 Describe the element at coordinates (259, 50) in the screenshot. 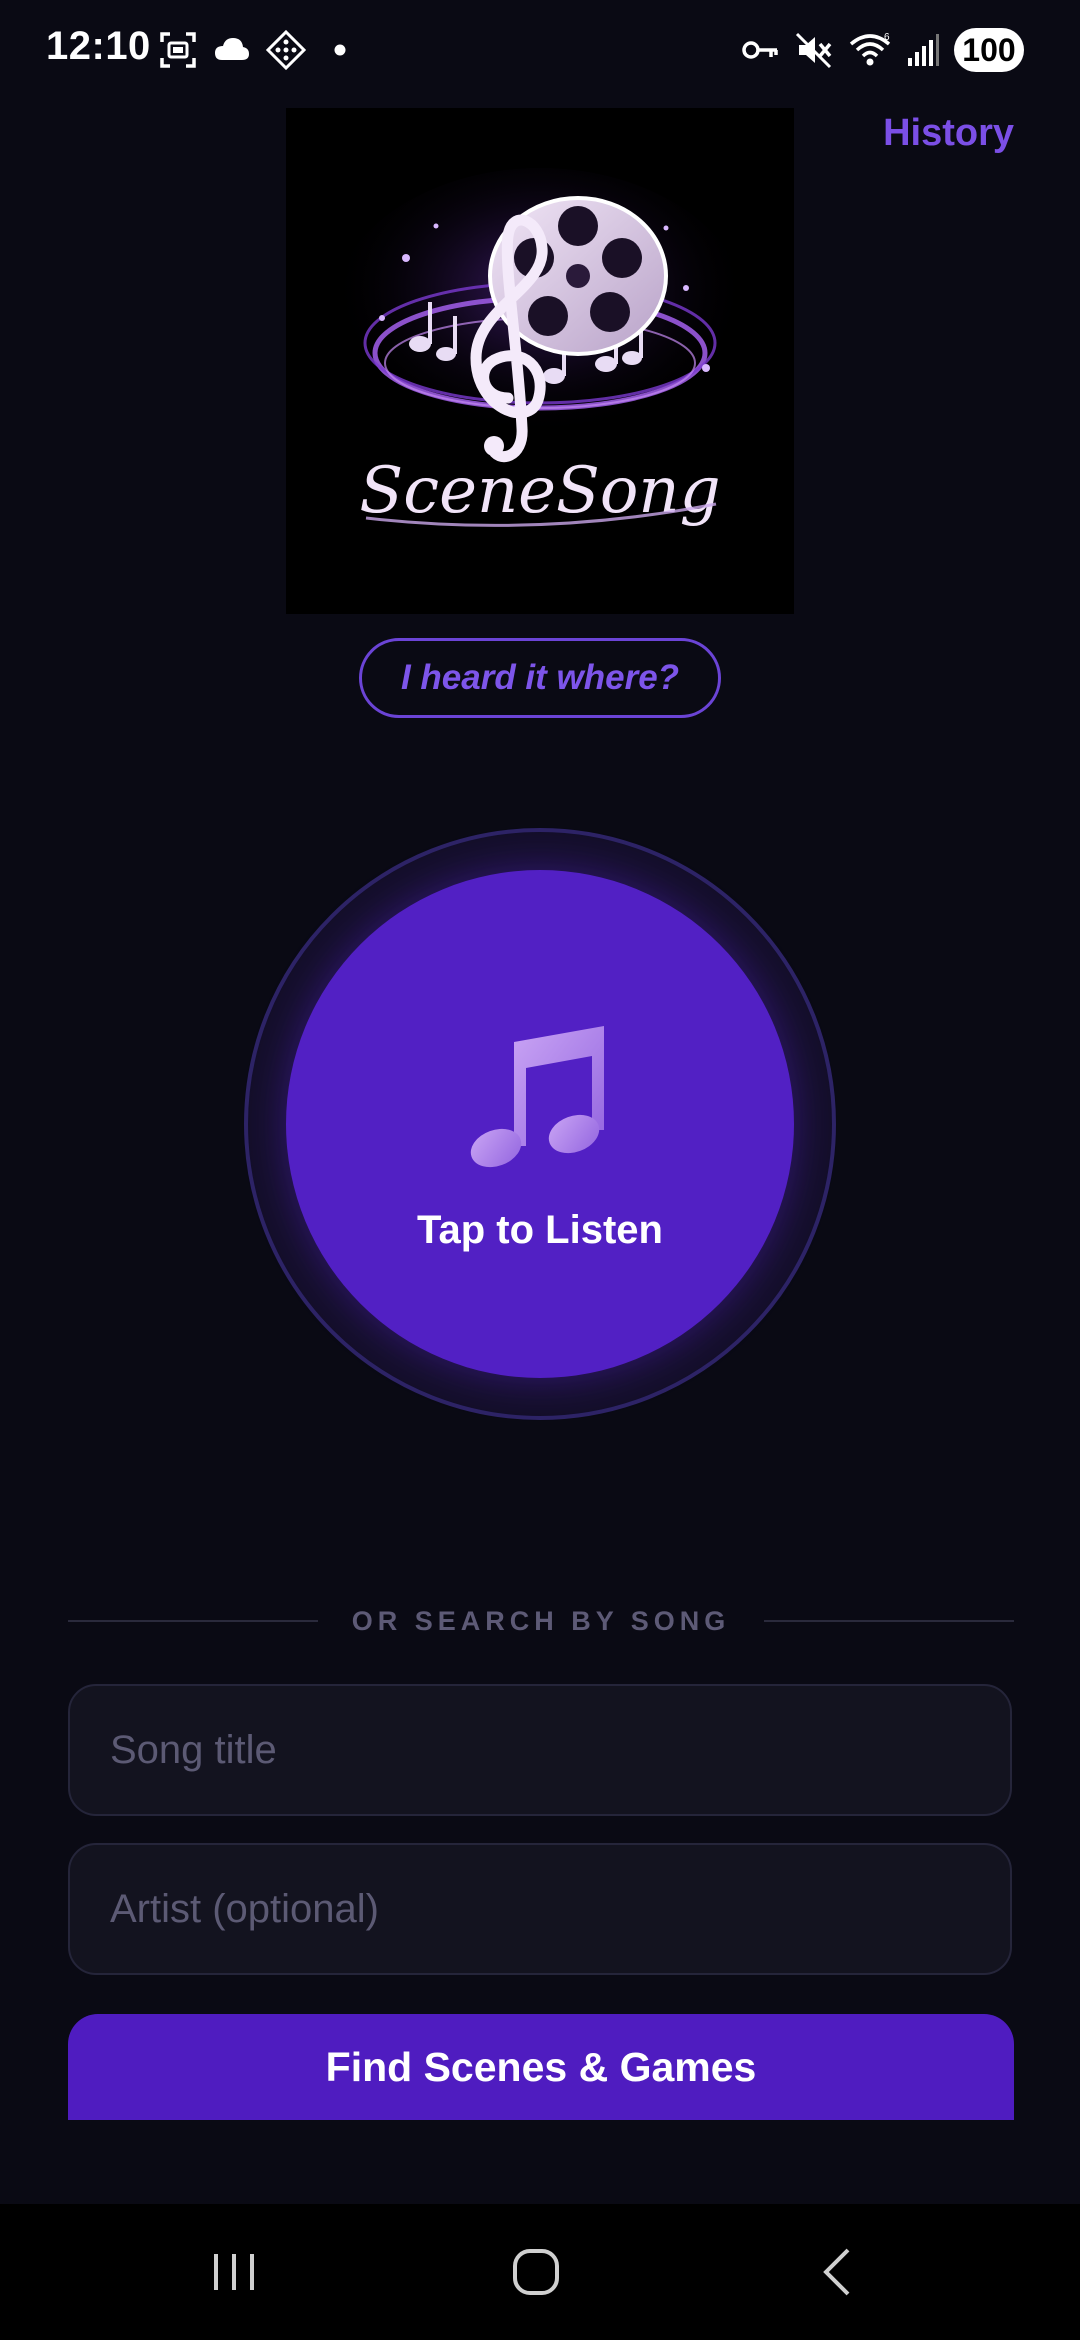

I see `status-left-icons` at that location.